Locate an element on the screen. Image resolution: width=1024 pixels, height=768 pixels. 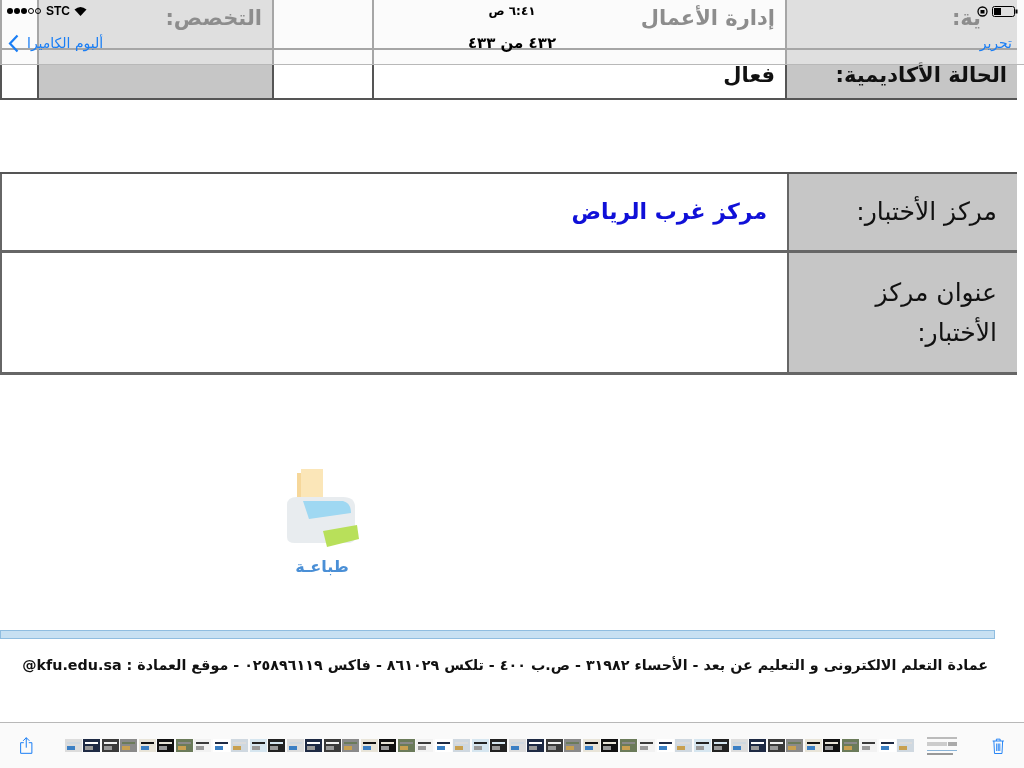
battery-icon is located at coordinates (1005, 11).